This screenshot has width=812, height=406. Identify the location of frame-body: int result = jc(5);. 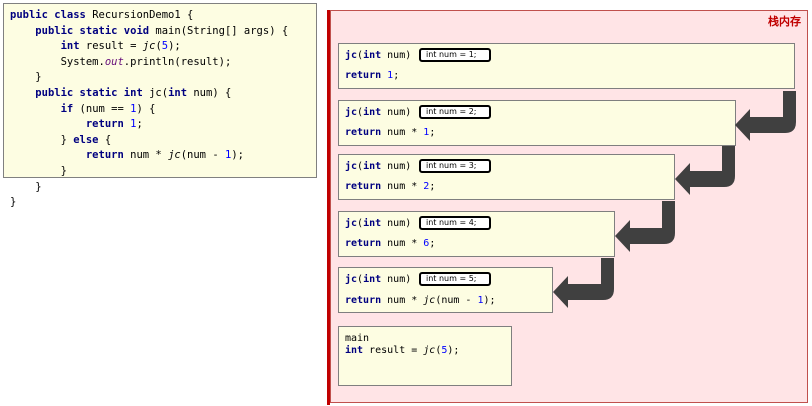
(402, 350).